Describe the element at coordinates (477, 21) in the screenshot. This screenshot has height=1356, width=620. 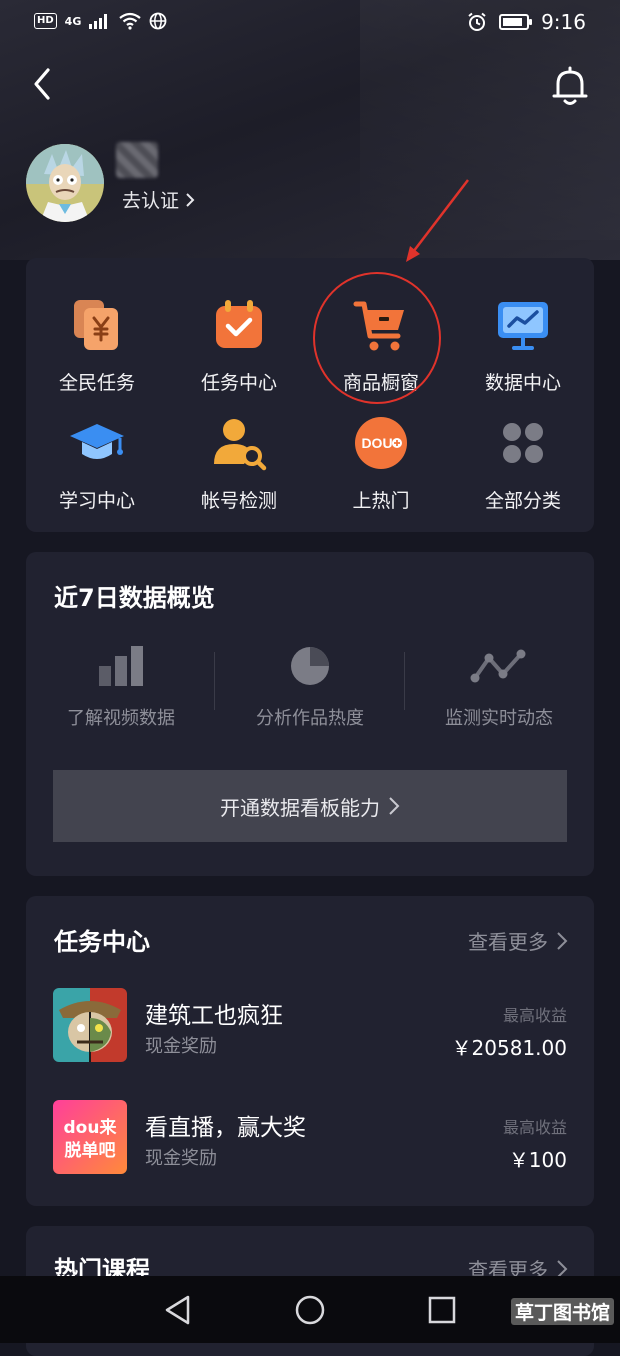
I see `alarm-icon` at that location.